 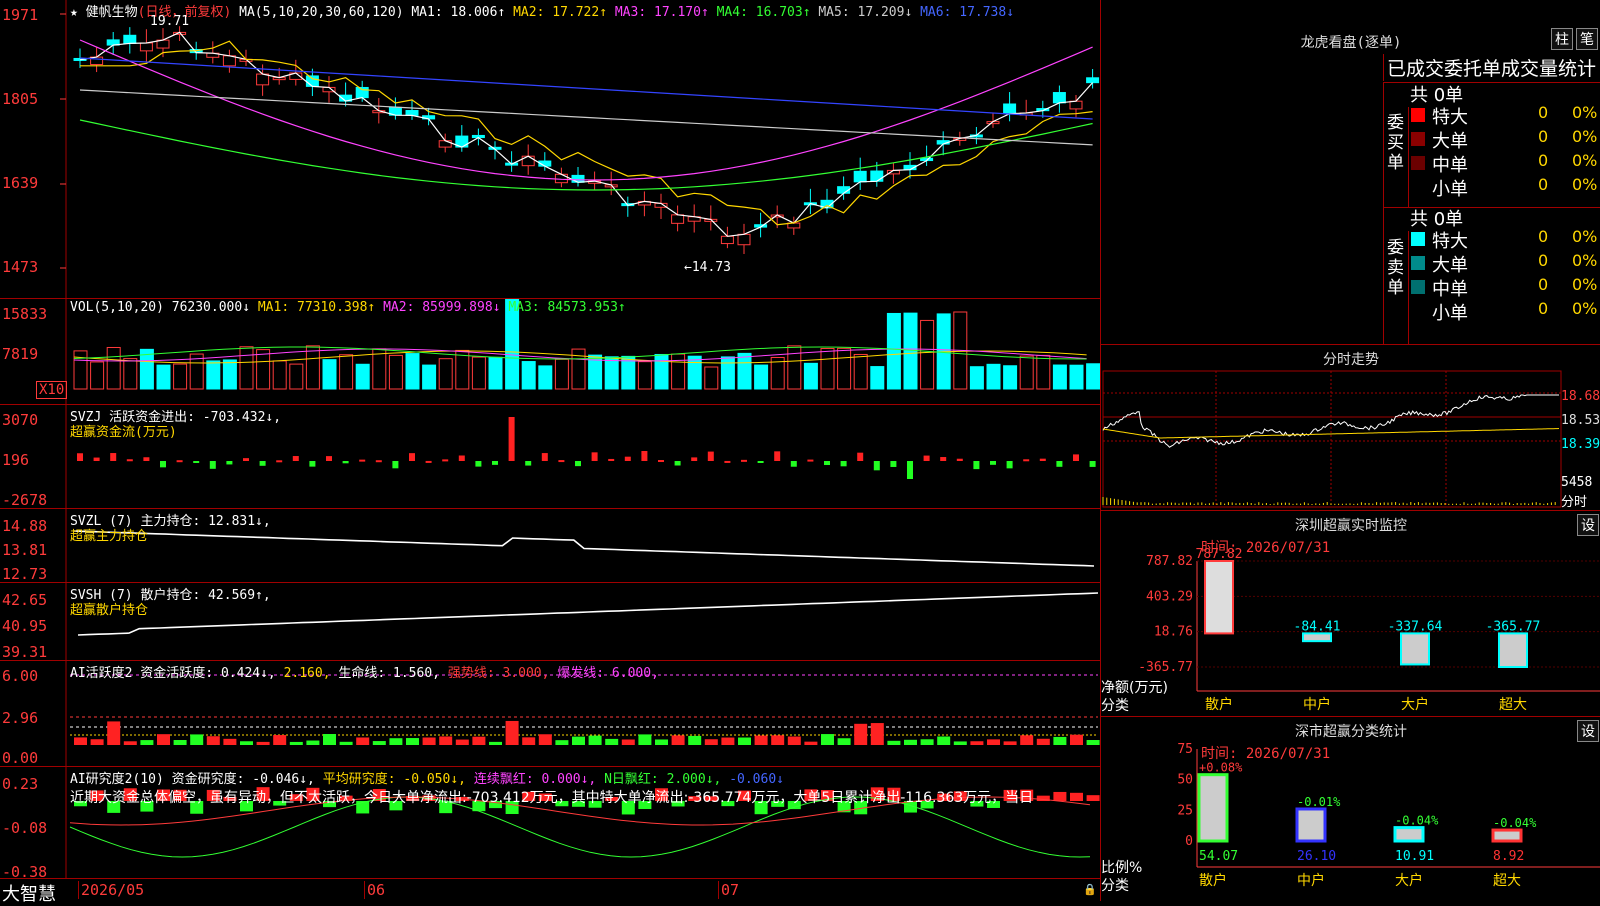 I want to click on ma-item-2: MA3: 17.170↑, so click(x=665, y=12).